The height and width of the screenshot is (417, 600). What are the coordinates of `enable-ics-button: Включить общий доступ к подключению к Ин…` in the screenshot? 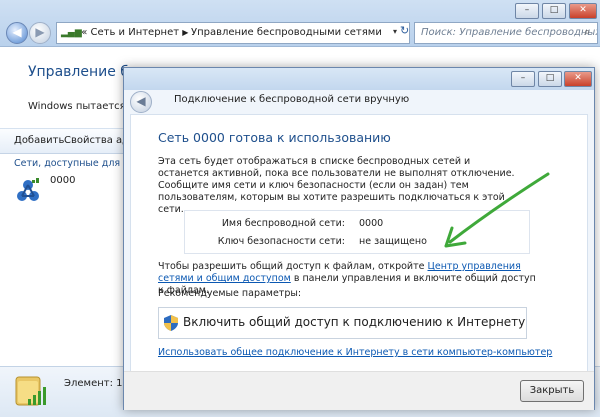 It's located at (342, 323).